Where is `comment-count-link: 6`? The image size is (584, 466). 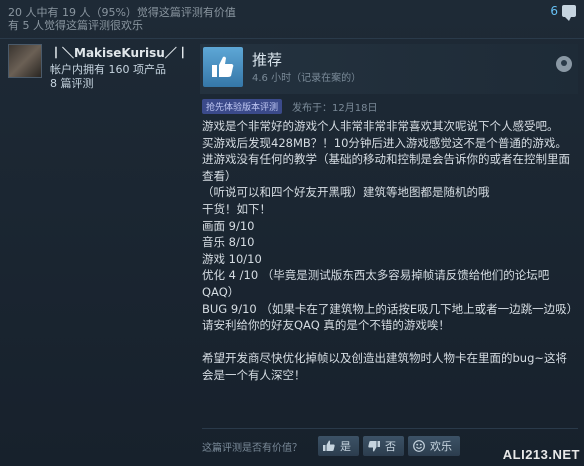
comment-count-link: 6 is located at coordinates (563, 12).